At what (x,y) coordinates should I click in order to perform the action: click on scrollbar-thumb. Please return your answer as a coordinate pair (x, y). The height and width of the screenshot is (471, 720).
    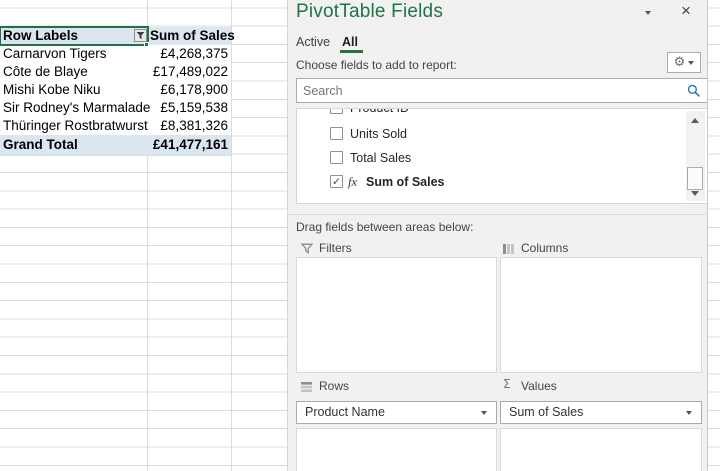
    Looking at the image, I should click on (695, 178).